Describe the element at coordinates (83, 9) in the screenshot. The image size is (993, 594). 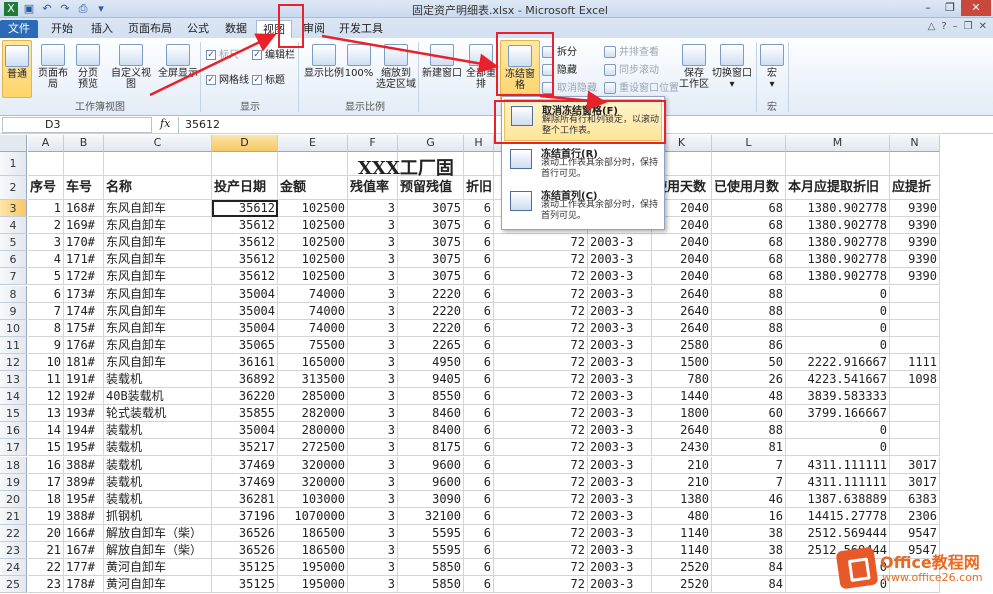
I see `print-icon: ⎙` at that location.